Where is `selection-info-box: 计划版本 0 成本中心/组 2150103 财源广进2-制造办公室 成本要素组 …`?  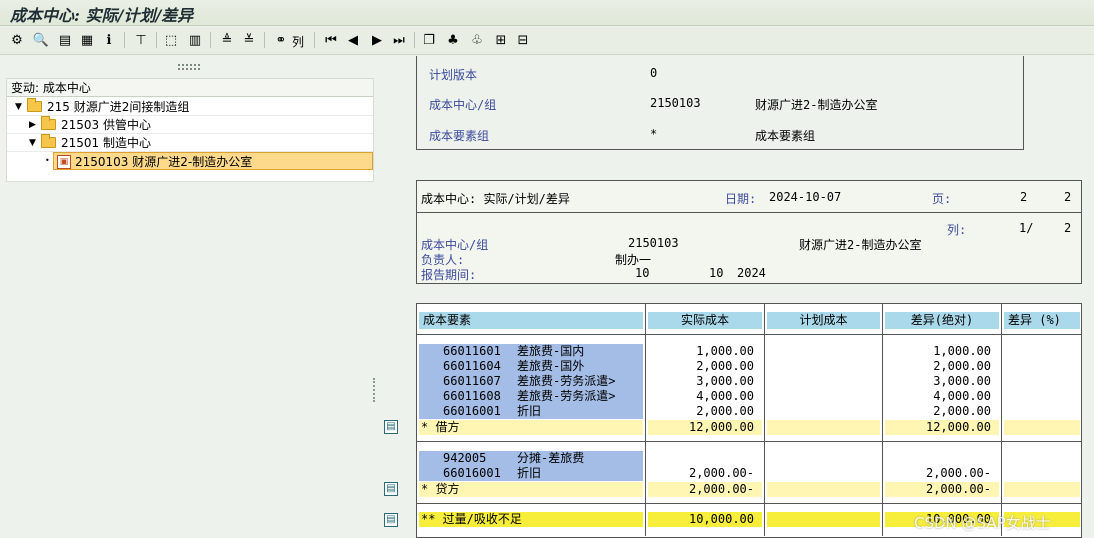 selection-info-box: 计划版本 0 成本中心/组 2150103 财源广进2-制造办公室 成本要素组 … is located at coordinates (720, 103).